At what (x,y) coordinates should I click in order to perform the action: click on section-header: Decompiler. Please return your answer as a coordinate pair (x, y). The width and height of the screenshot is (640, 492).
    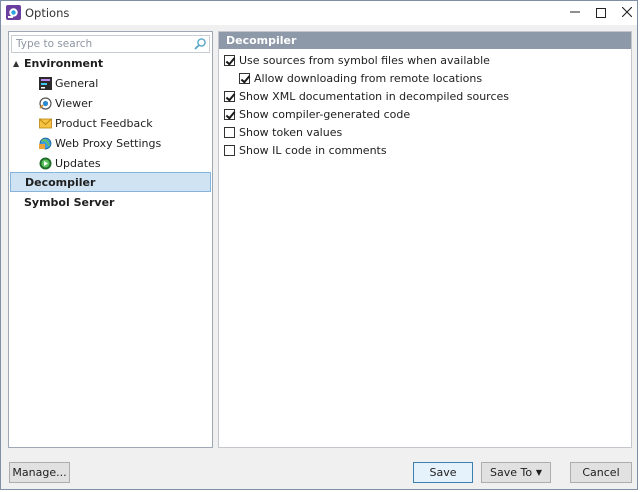
    Looking at the image, I should click on (425, 40).